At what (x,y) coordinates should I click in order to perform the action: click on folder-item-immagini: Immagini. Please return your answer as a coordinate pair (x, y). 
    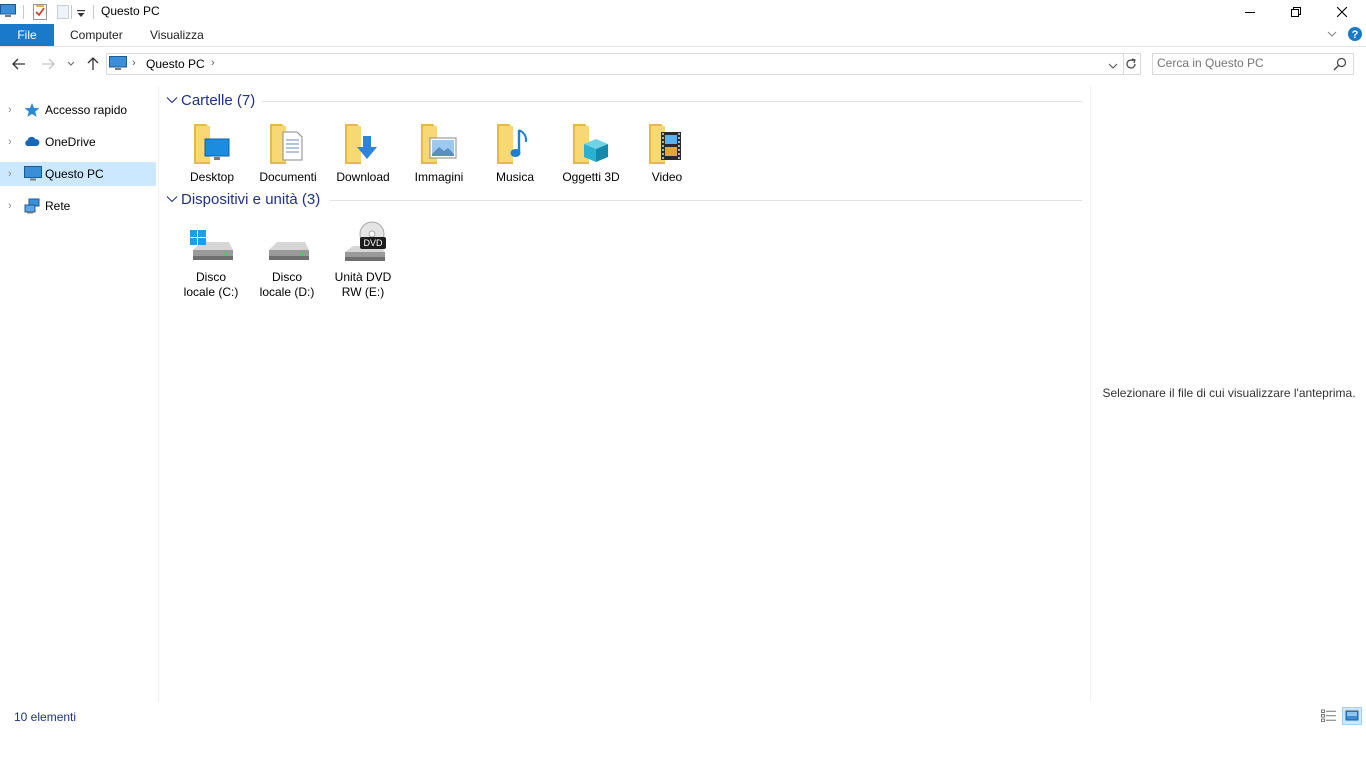
    Looking at the image, I should click on (439, 152).